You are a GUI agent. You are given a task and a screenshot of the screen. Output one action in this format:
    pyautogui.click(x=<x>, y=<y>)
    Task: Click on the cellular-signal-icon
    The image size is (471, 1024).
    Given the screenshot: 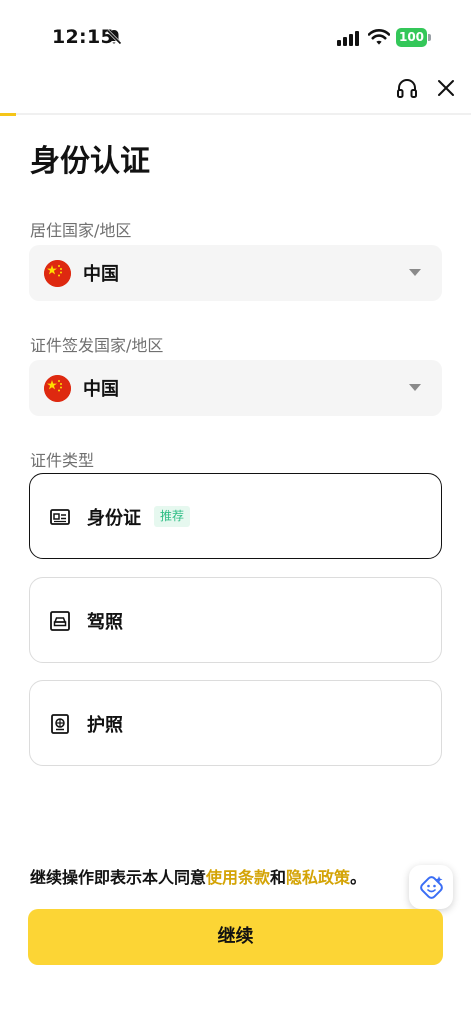 What is the action you would take?
    pyautogui.click(x=348, y=38)
    